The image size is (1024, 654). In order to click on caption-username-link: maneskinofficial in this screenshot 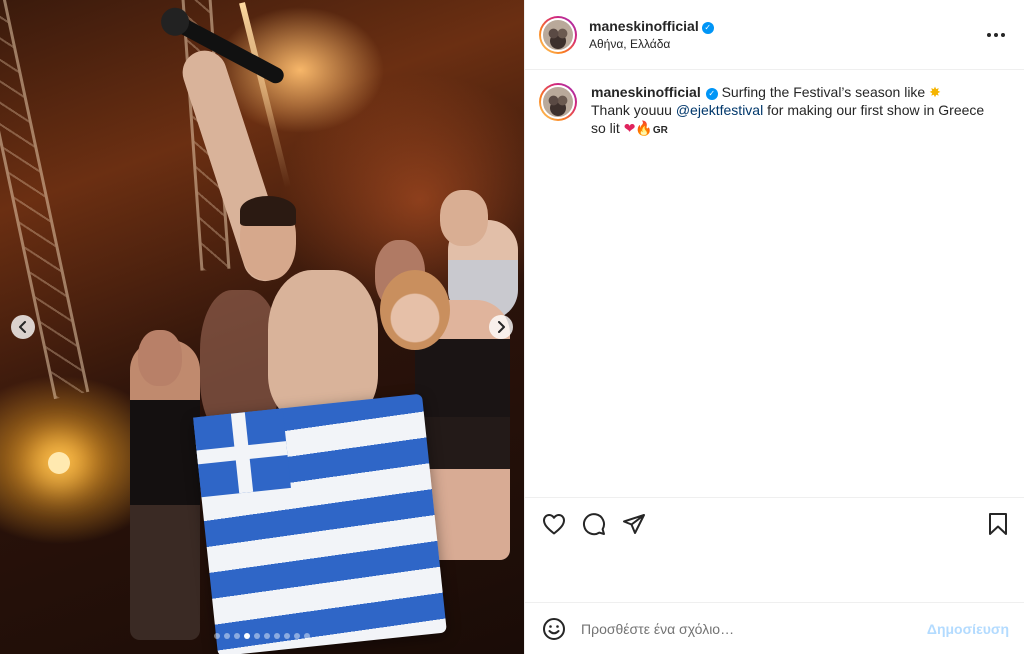, I will do `click(646, 92)`.